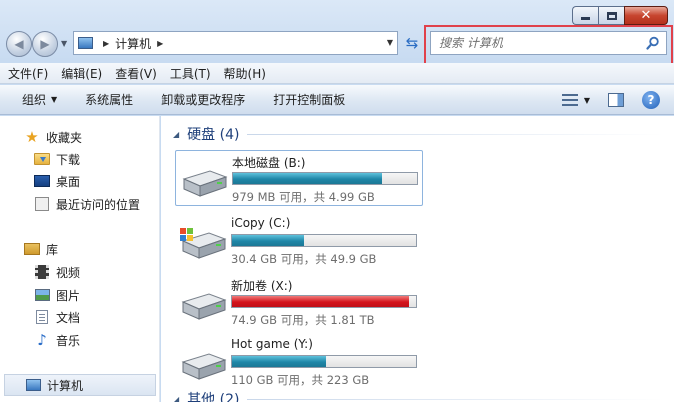  Describe the element at coordinates (235, 43) in the screenshot. I see `address-bar: ▶ 计算机 ▶ ▼` at that location.